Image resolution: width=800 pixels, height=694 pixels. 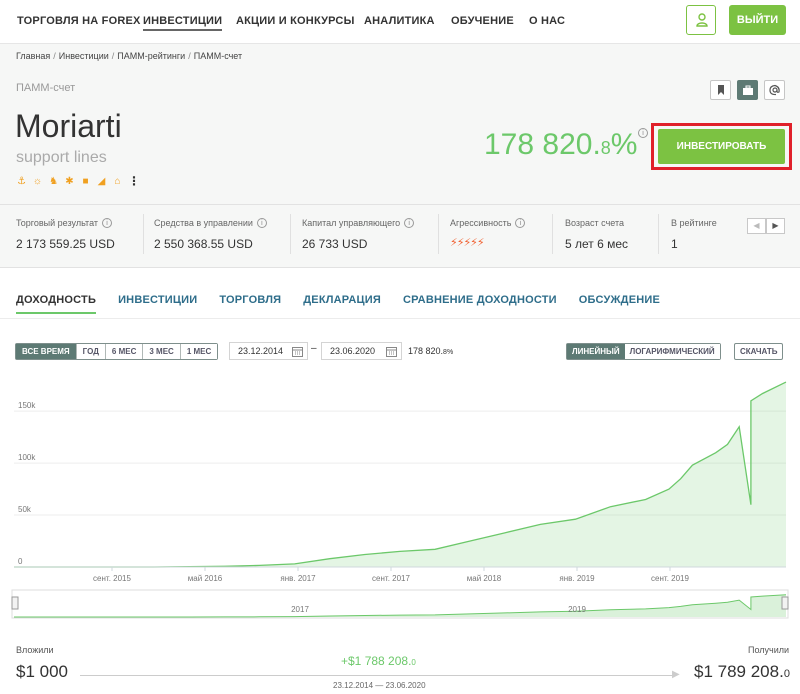 I want to click on tab-discussion: ОБСУЖДЕНИЕ, so click(x=619, y=304).